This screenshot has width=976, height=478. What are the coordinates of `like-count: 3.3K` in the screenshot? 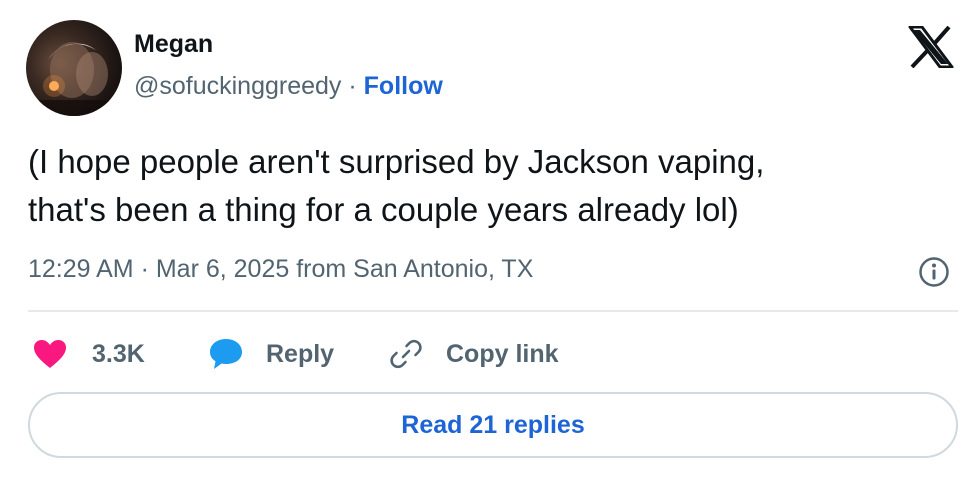 It's located at (118, 353).